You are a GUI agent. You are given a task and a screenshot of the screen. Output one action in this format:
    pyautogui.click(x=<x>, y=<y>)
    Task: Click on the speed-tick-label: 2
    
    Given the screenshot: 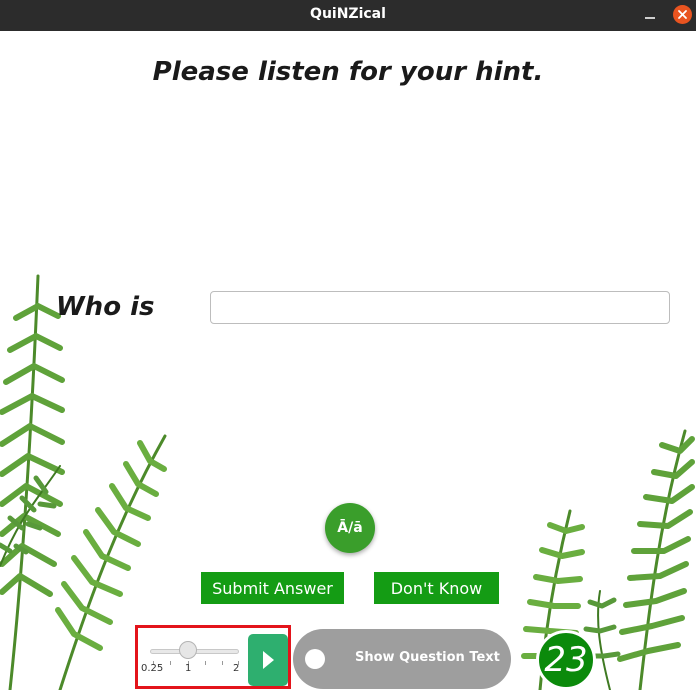 What is the action you would take?
    pyautogui.click(x=236, y=668)
    